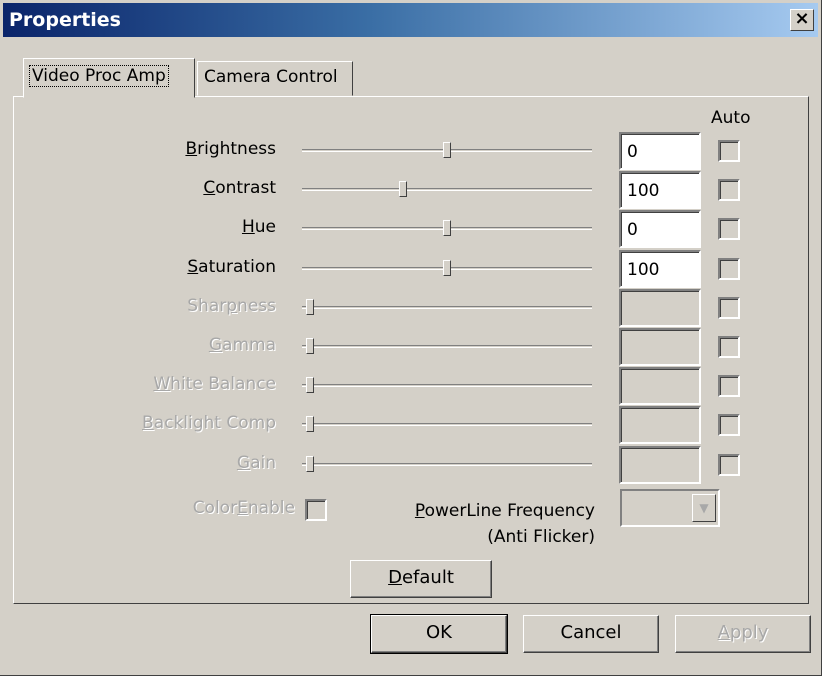  Describe the element at coordinates (660, 307) in the screenshot. I see `sharpness-value-field` at that location.